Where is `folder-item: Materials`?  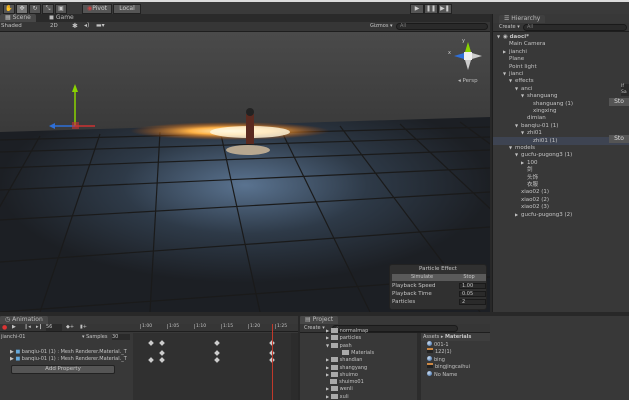 folder-item: Materials is located at coordinates (356, 352).